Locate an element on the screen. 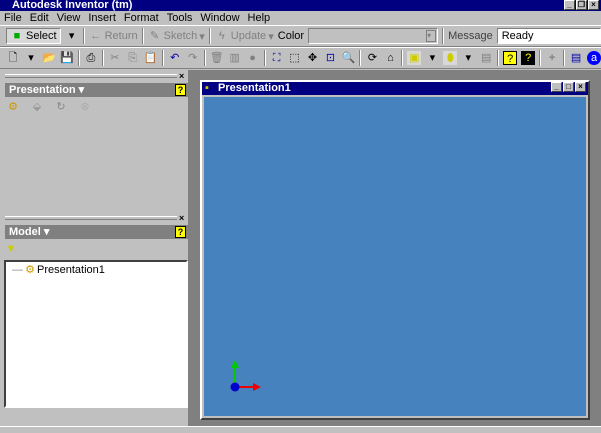  return-button: ← Return is located at coordinates (113, 36).